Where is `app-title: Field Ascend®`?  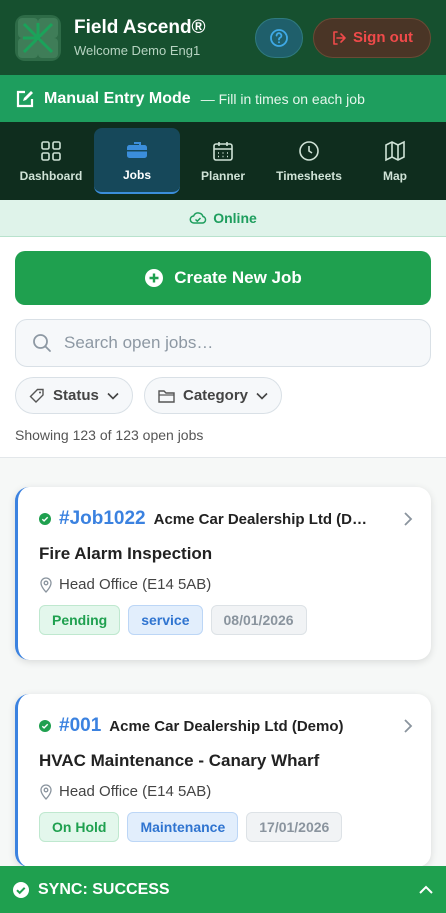
app-title: Field Ascend® is located at coordinates (140, 27).